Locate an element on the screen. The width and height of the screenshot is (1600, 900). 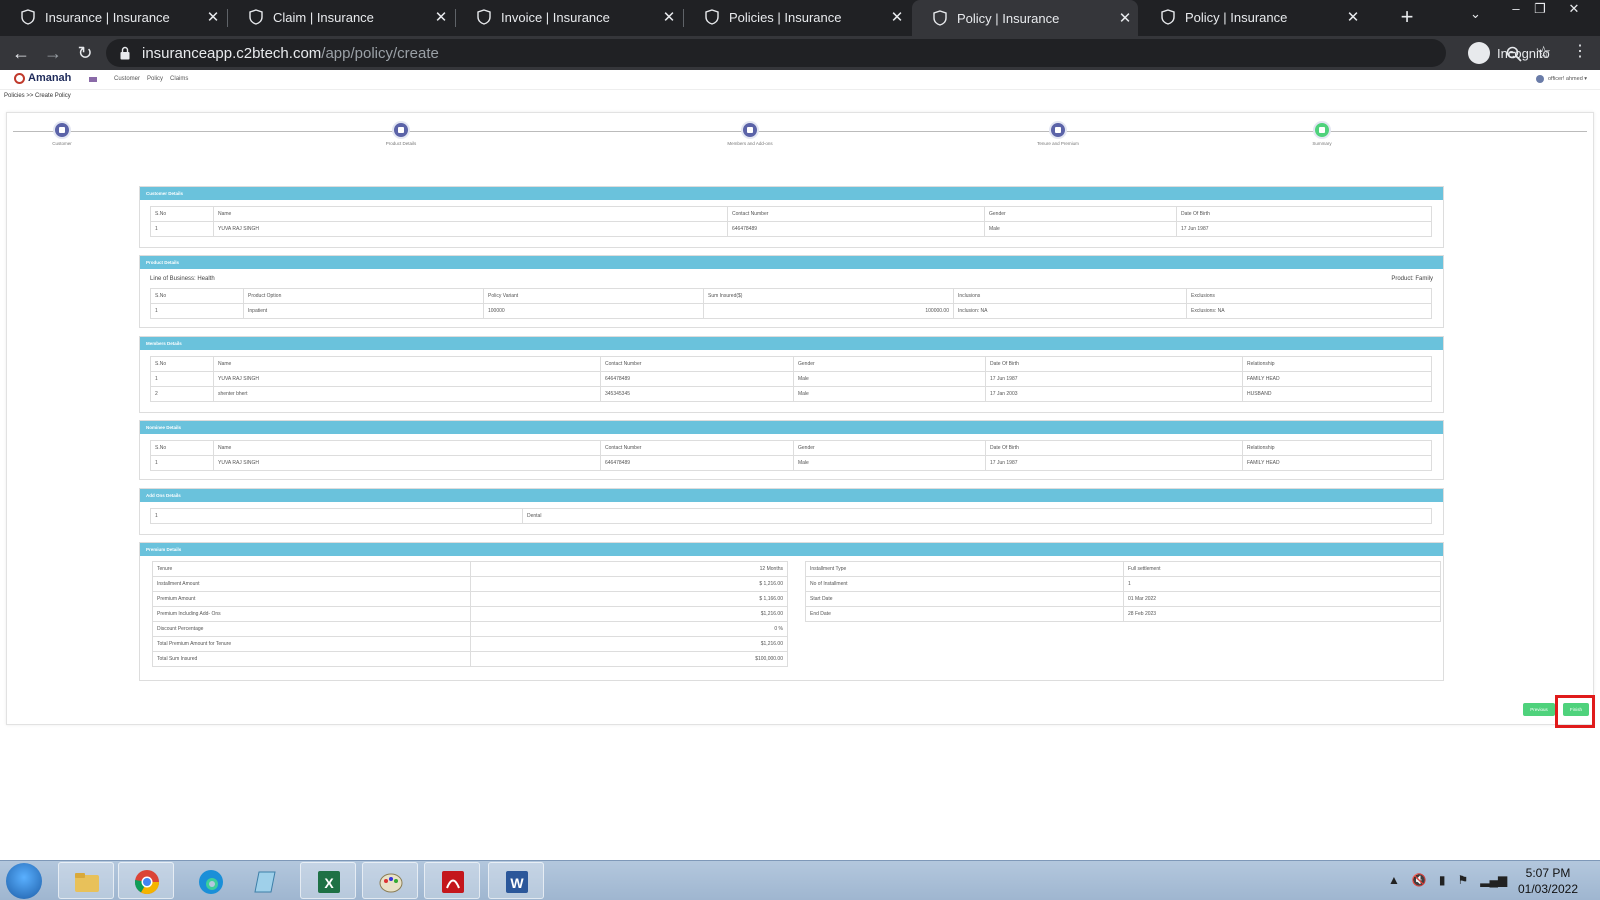
table-cell: Discount Percentage is located at coordinates (311, 629).